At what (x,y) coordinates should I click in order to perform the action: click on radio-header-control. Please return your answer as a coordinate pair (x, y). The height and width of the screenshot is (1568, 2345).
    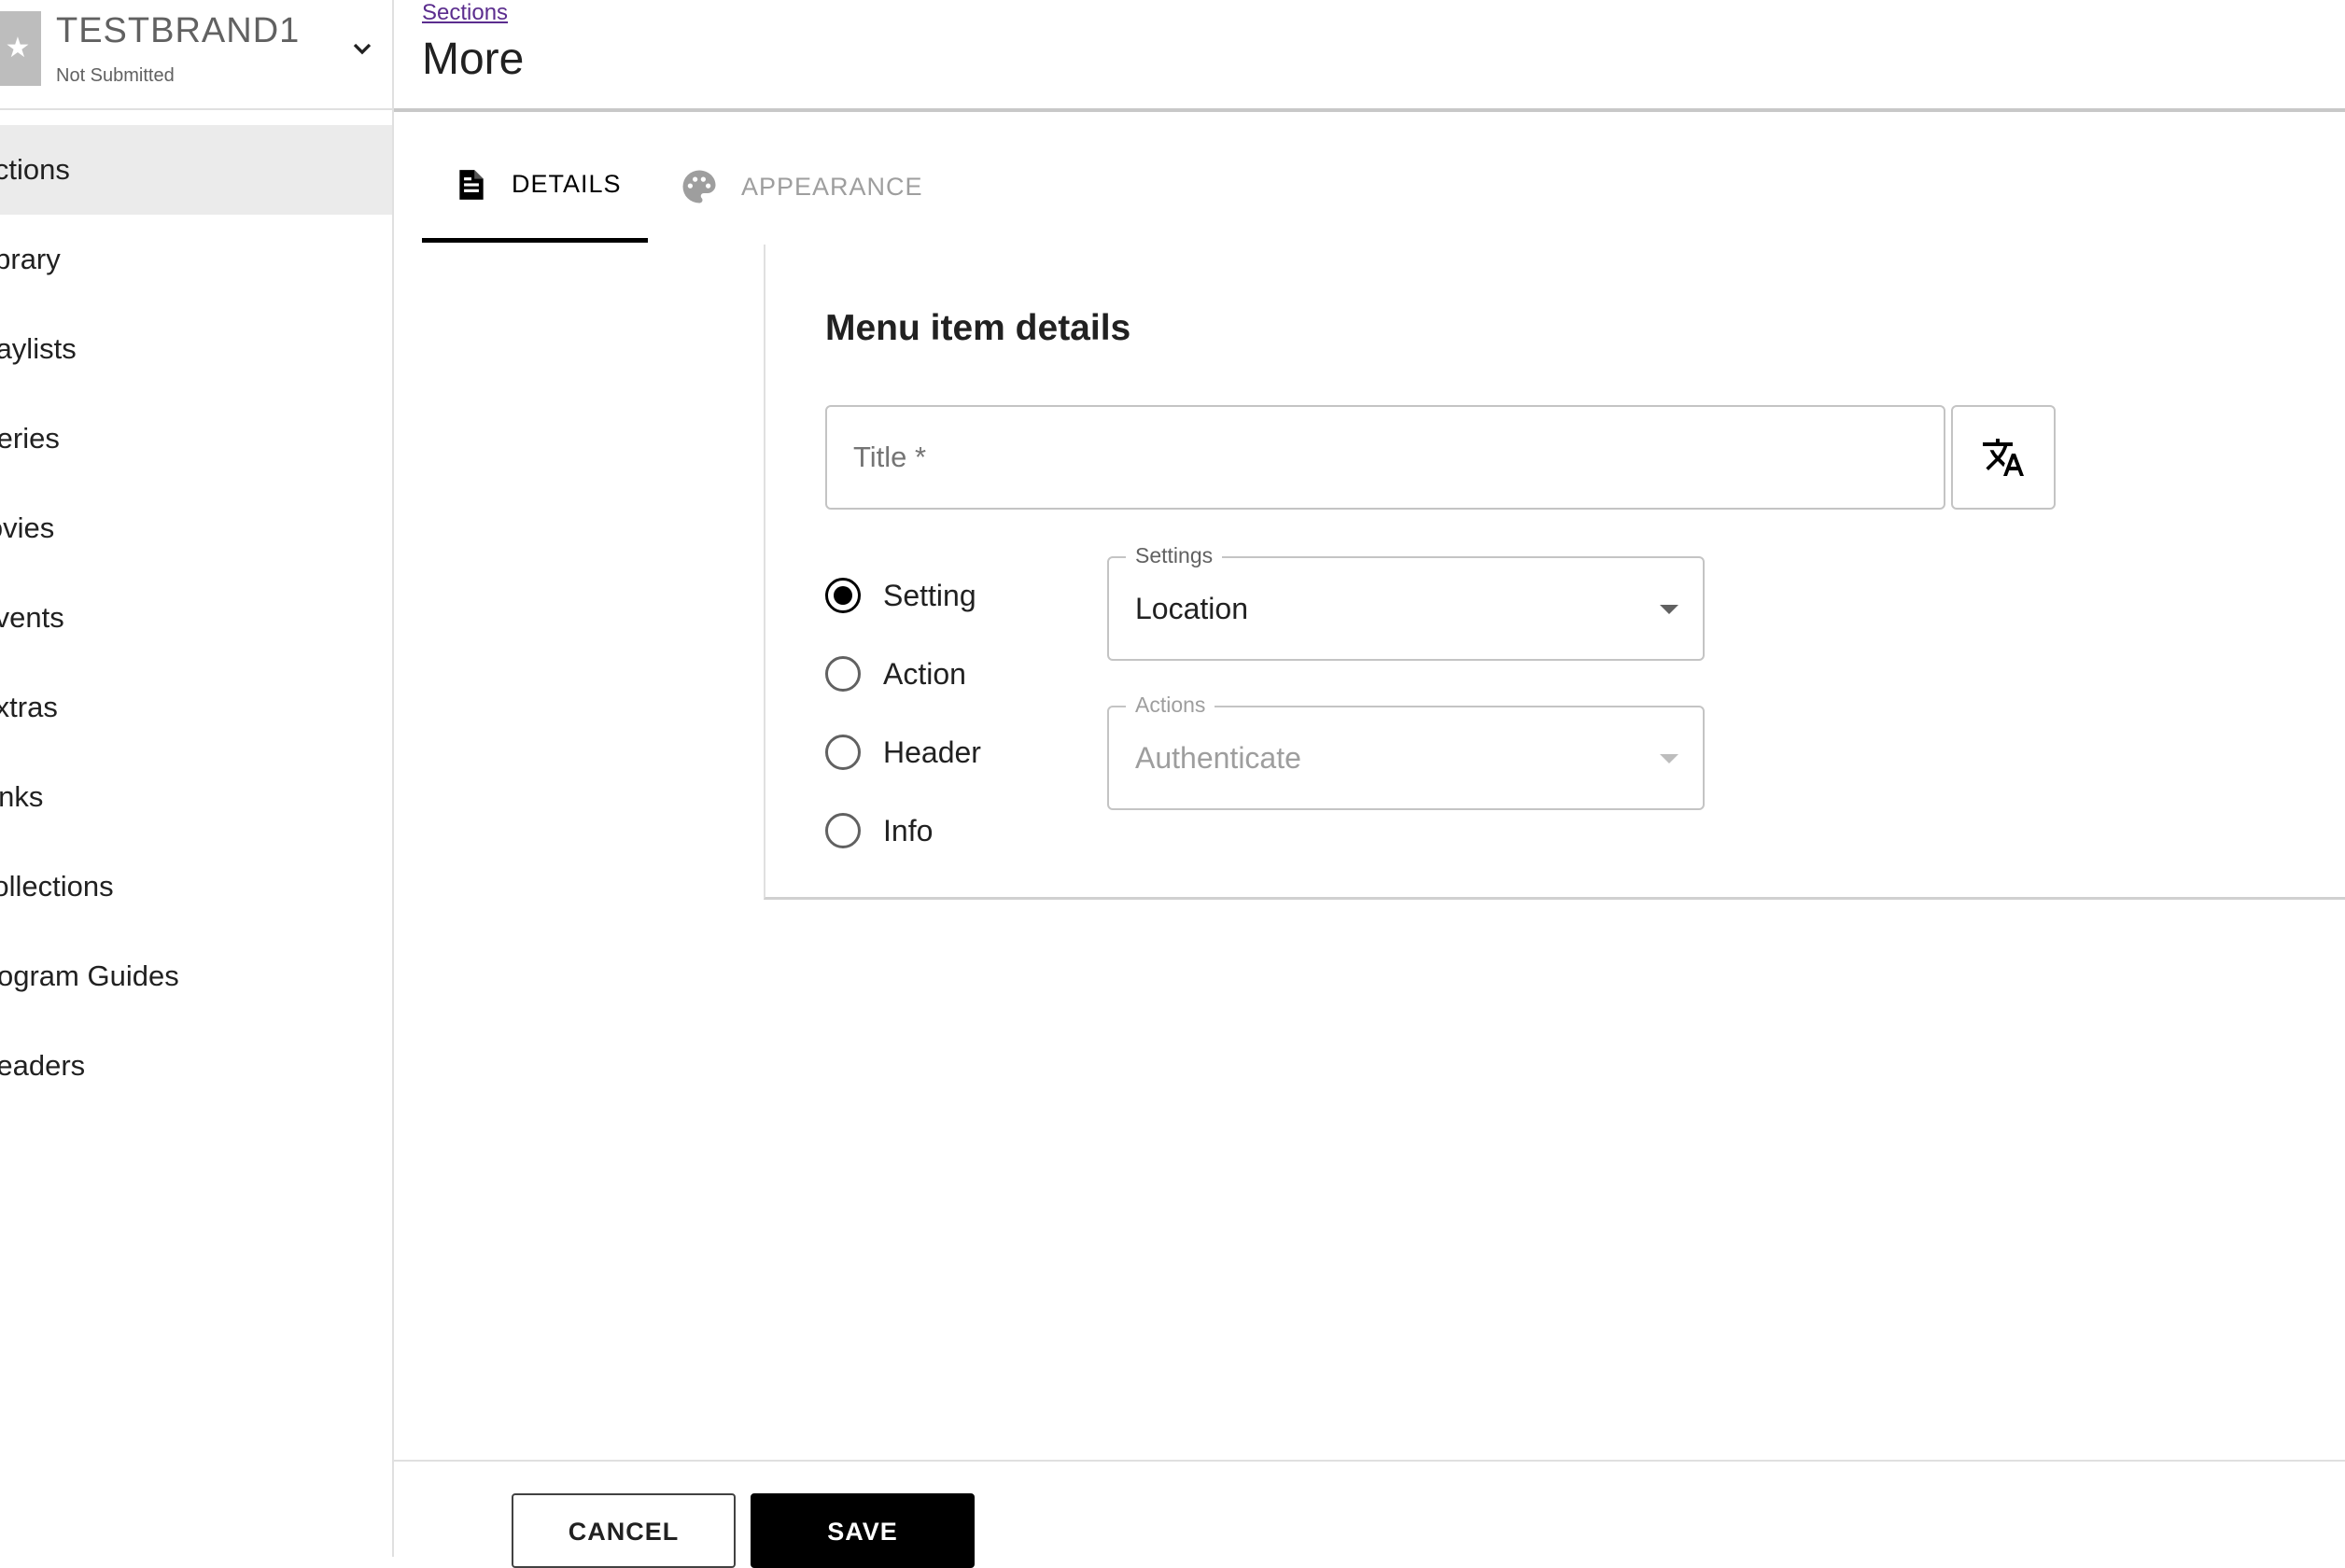
    Looking at the image, I should click on (843, 752).